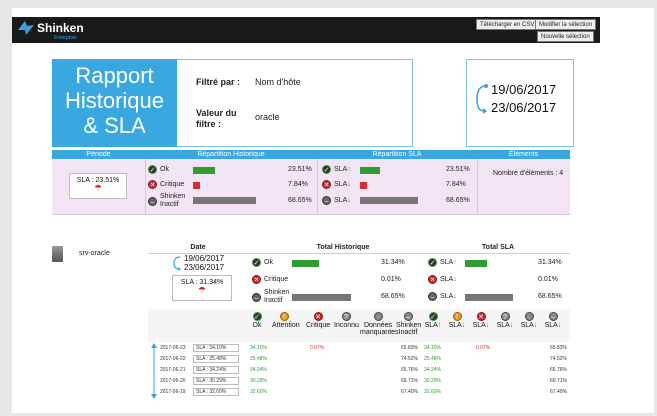 The width and height of the screenshot is (657, 416). What do you see at coordinates (196, 185) in the screenshot?
I see `bar-hist-crit` at bounding box center [196, 185].